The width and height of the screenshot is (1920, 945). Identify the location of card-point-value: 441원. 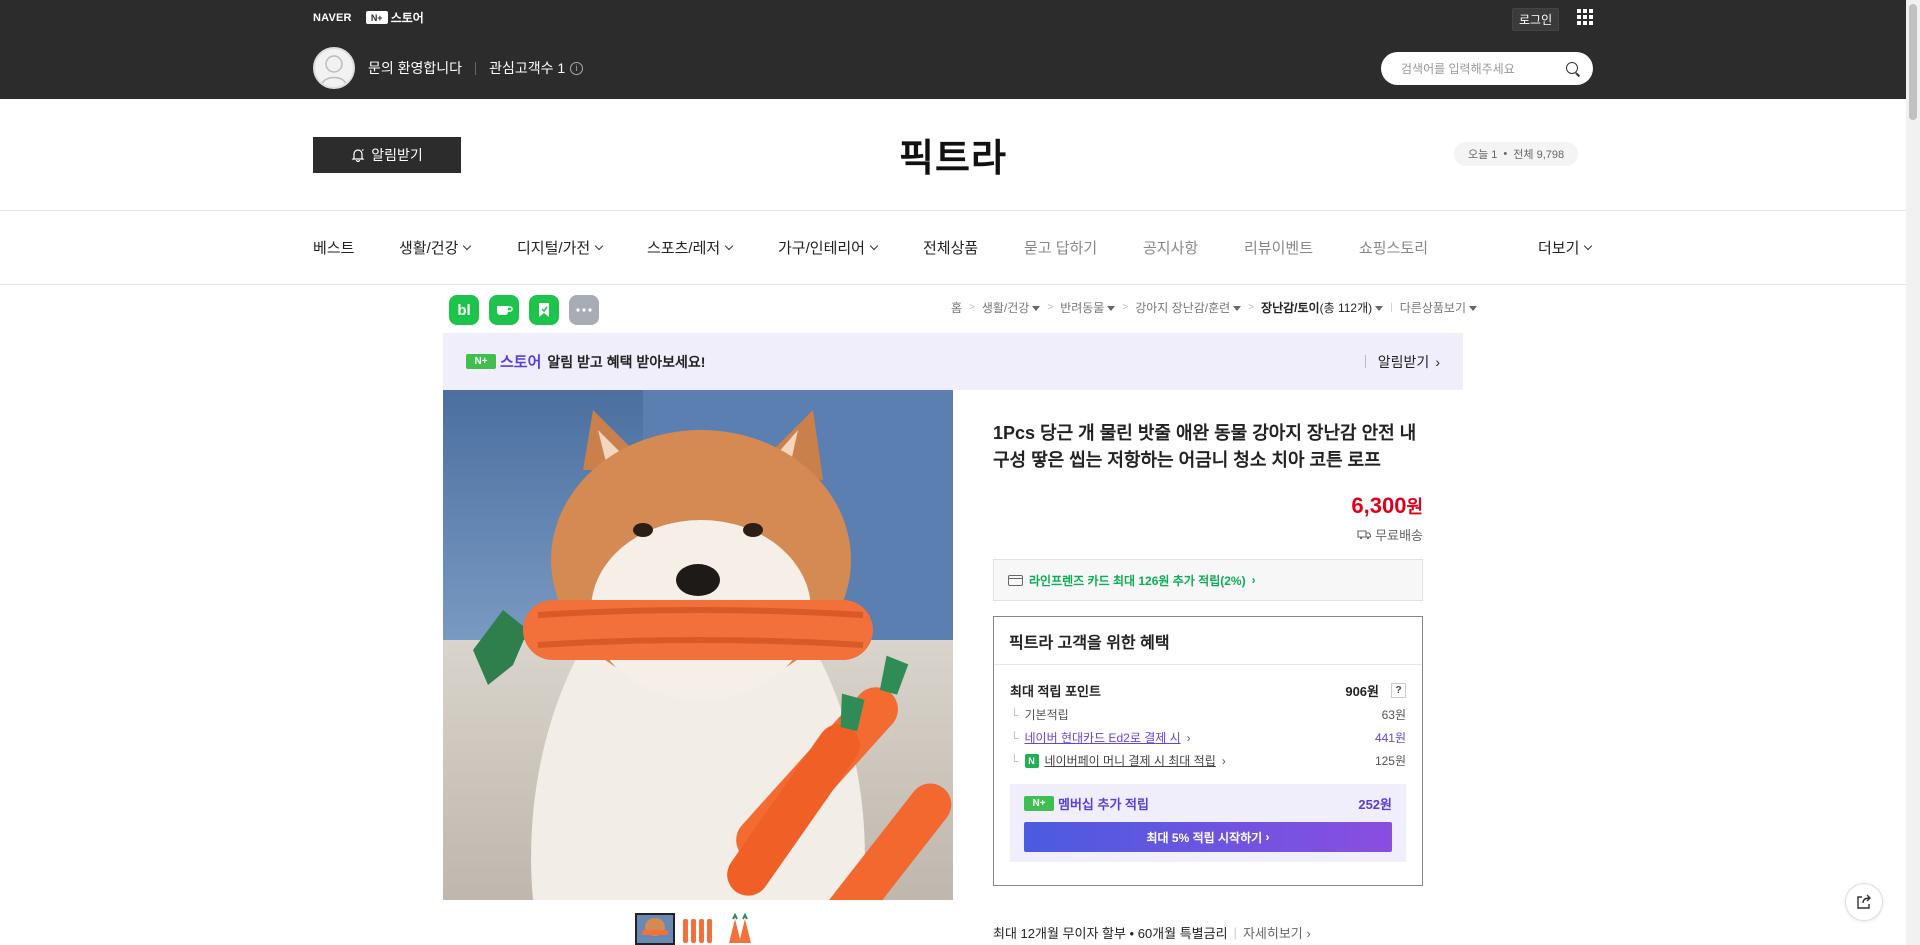
(1390, 738).